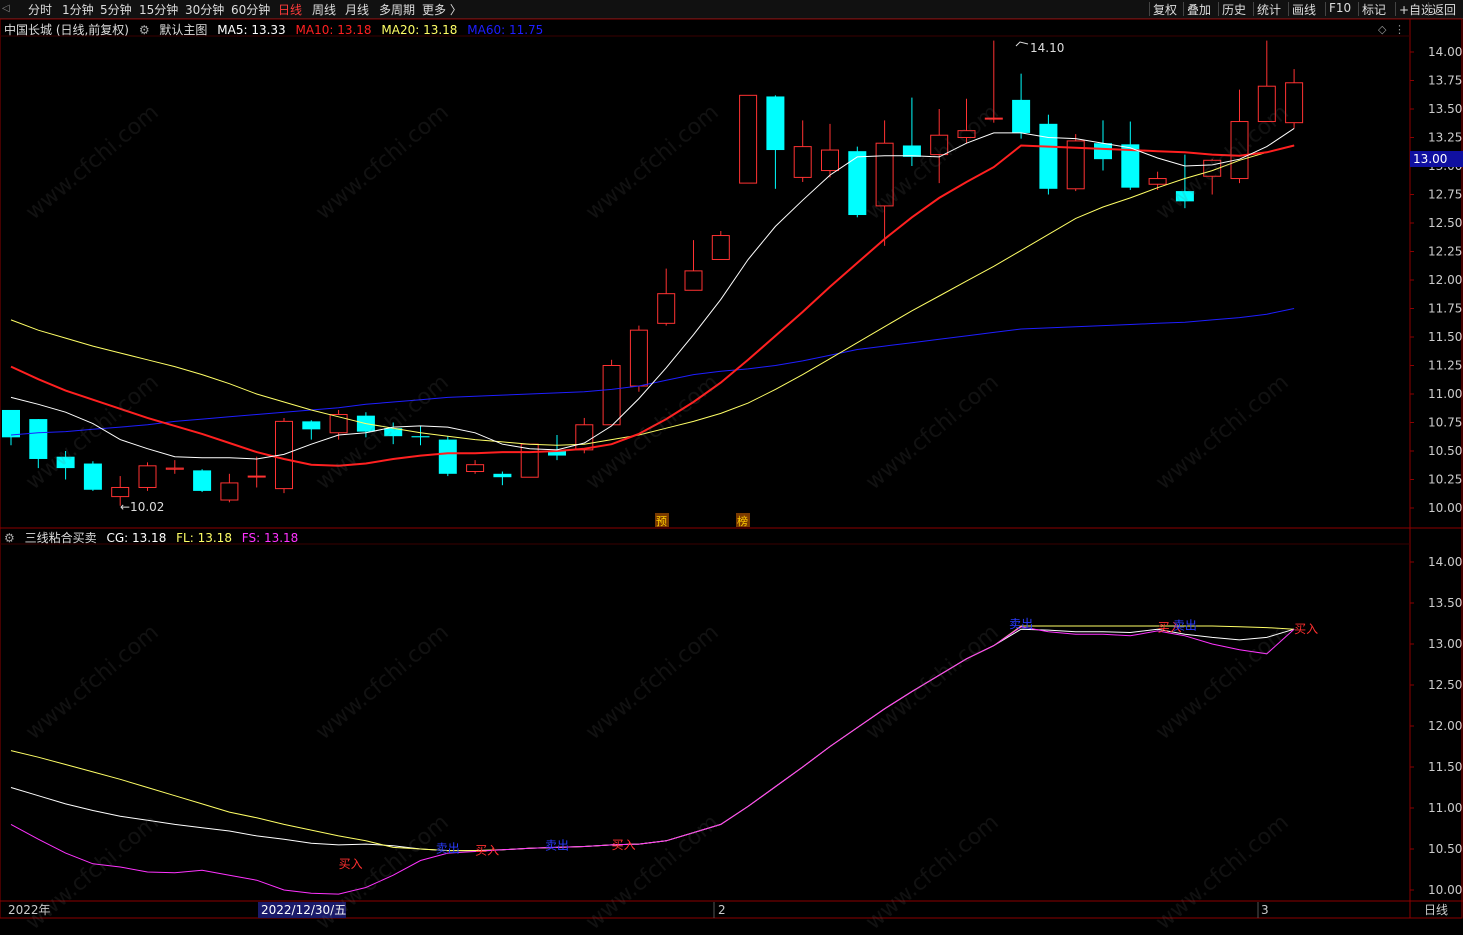  Describe the element at coordinates (1445, 366) in the screenshot. I see `main-y-tick-label: 11.25` at that location.